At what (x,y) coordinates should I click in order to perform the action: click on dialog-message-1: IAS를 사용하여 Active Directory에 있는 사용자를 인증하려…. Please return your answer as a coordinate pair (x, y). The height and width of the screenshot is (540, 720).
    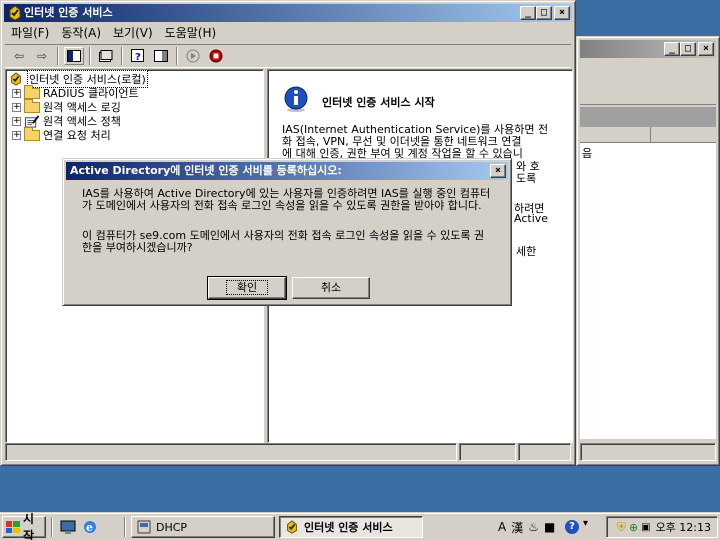
    Looking at the image, I should click on (286, 199).